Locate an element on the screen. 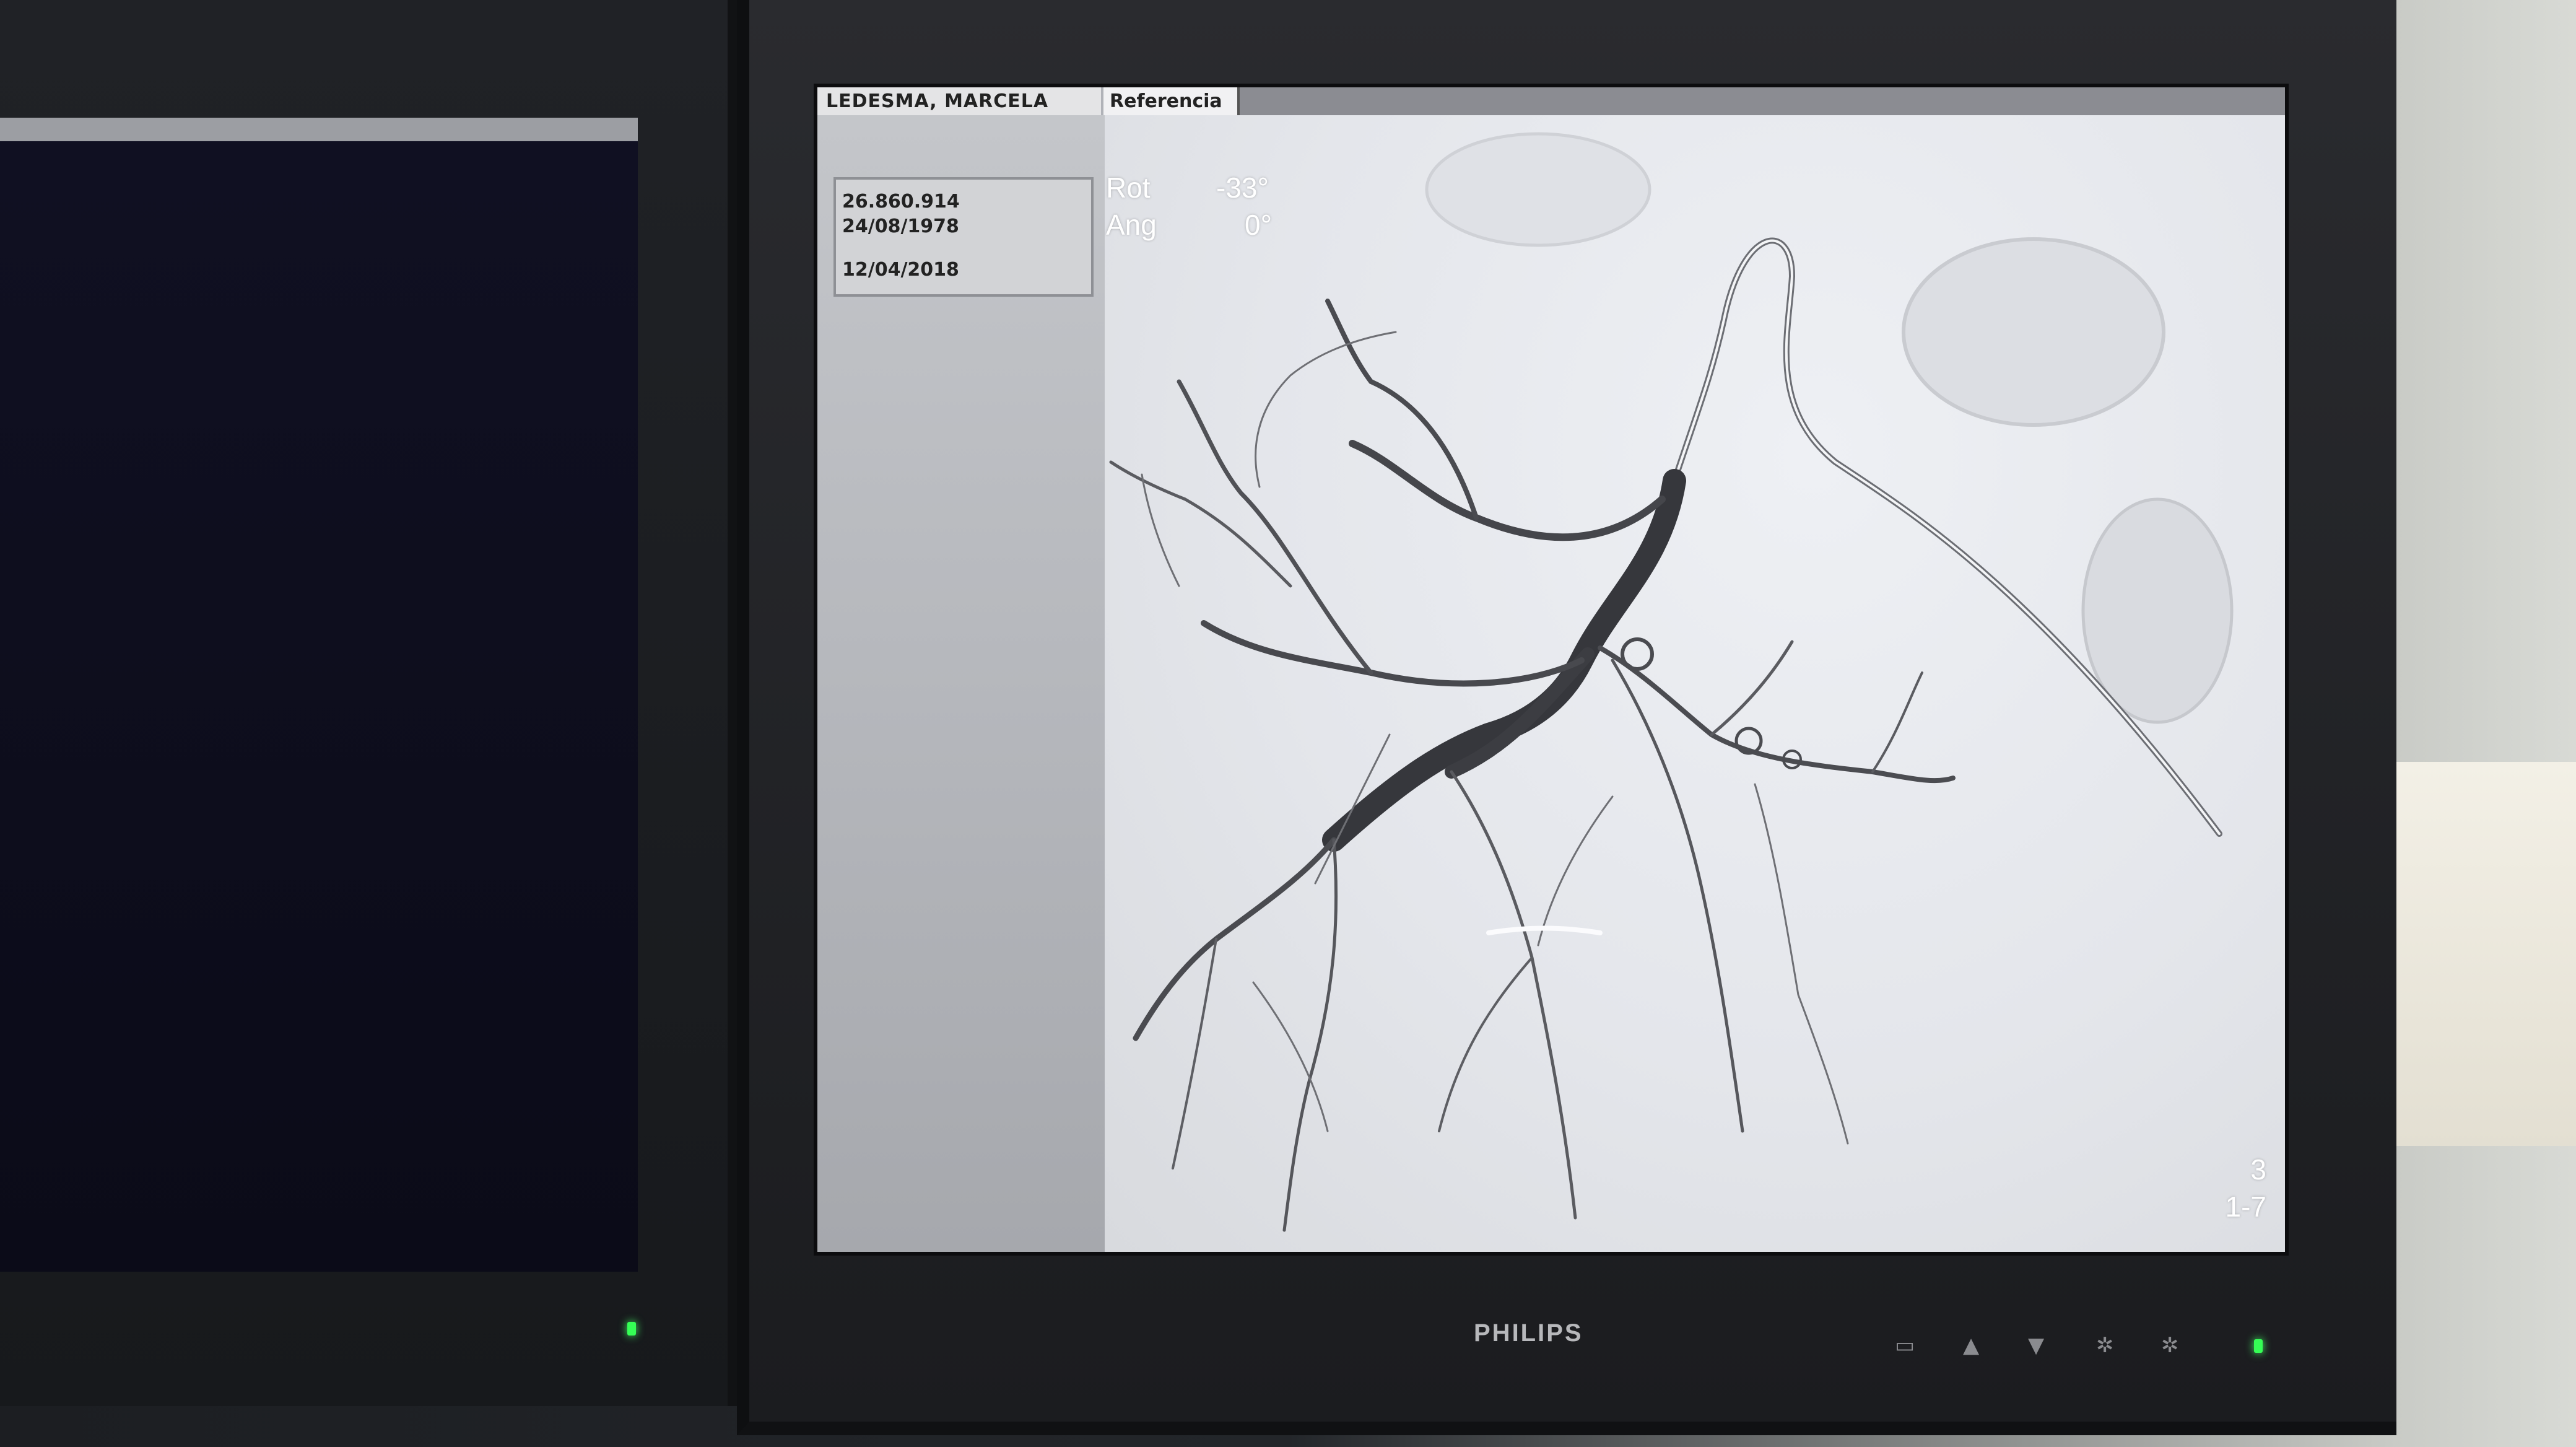 The image size is (2576, 1447). patient-birth-date: 24/08/1978 is located at coordinates (900, 227).